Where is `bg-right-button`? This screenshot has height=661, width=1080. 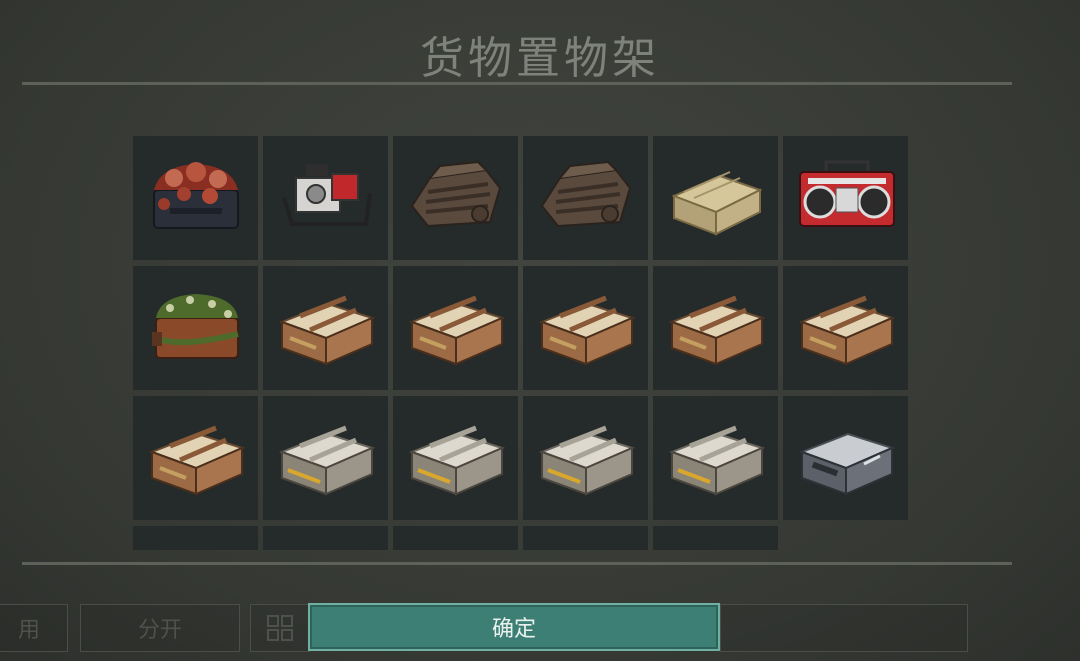 bg-right-button is located at coordinates (844, 628).